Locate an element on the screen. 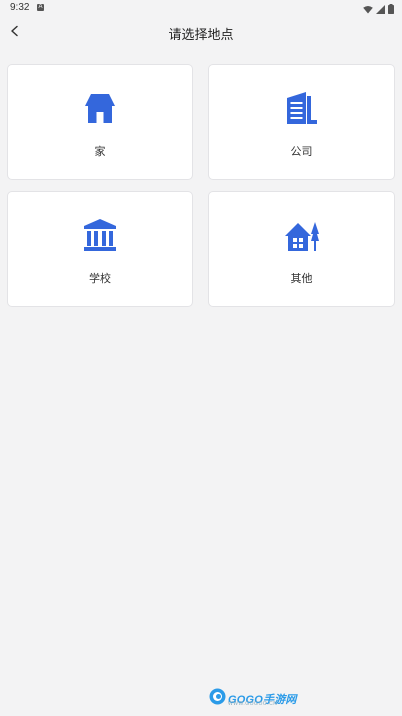 The height and width of the screenshot is (716, 402). wifi-icon is located at coordinates (368, 9).